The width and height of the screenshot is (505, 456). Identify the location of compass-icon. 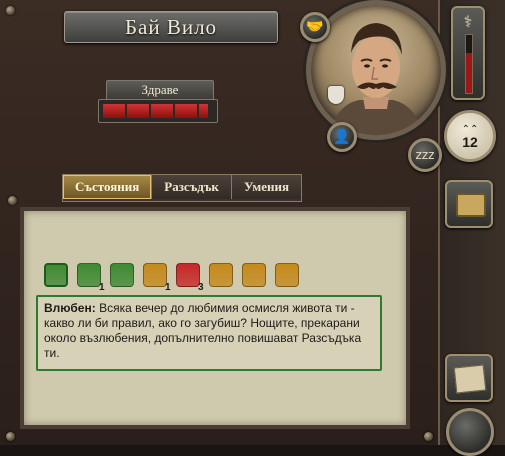
(470, 432).